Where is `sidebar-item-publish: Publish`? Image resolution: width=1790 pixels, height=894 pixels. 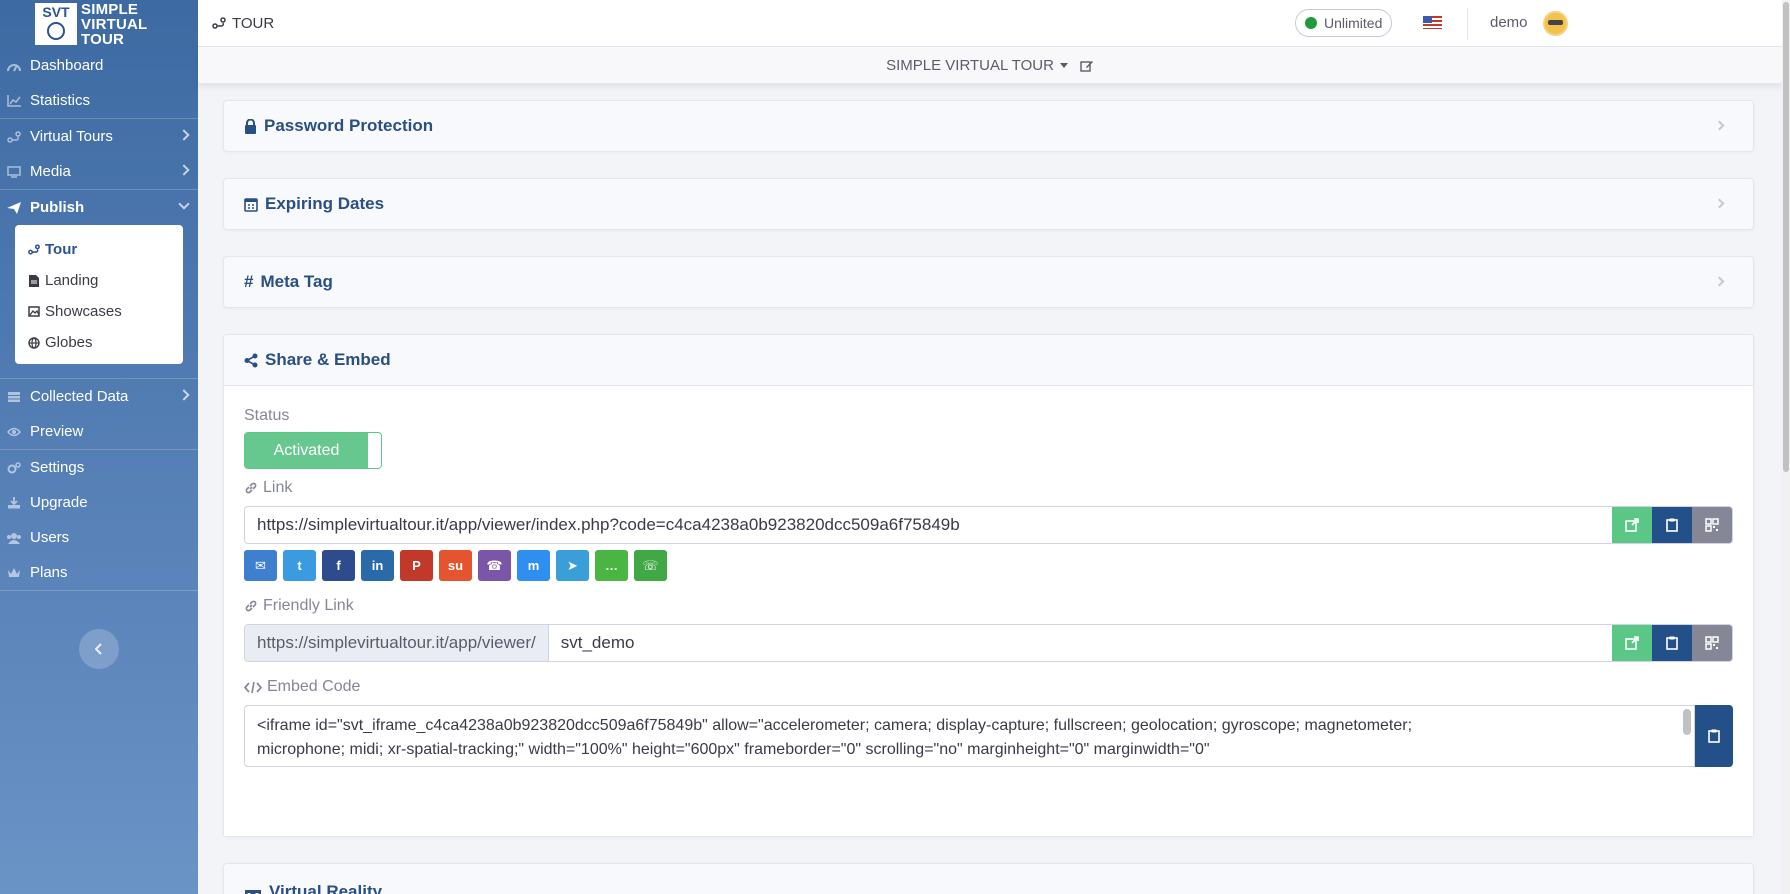 sidebar-item-publish: Publish is located at coordinates (99, 207).